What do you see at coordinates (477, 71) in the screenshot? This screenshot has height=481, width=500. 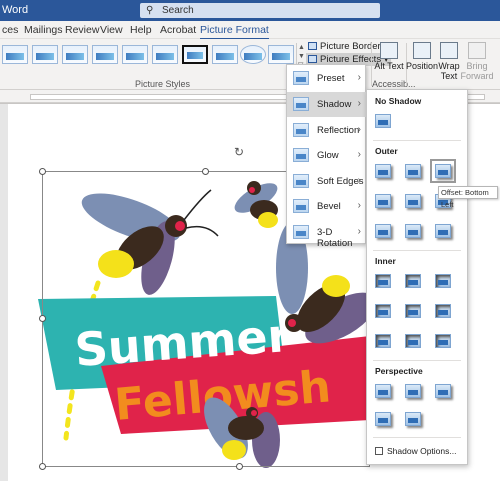 I see `bring-forward-label: Bring Forward` at bounding box center [477, 71].